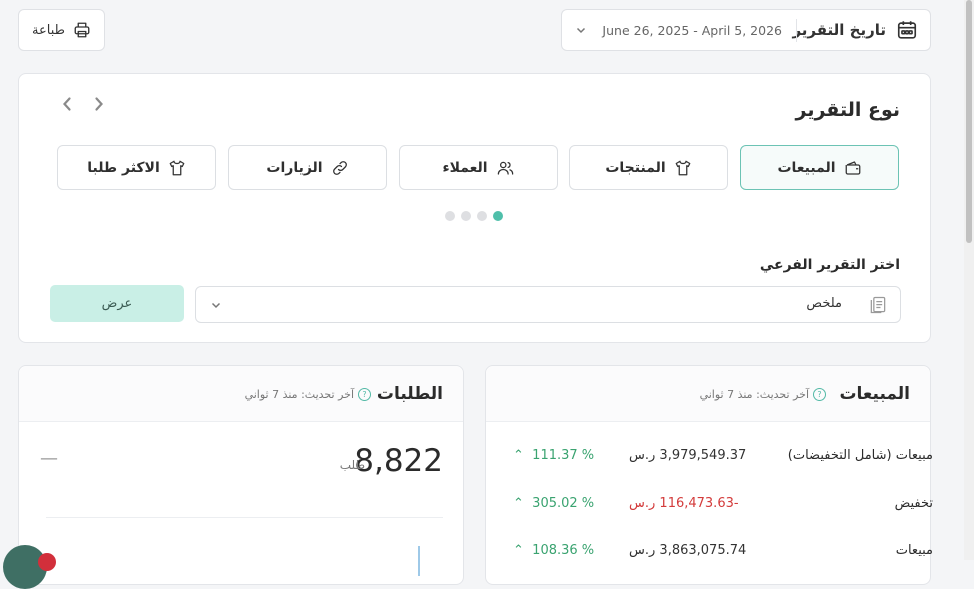 The image size is (974, 589). I want to click on print-button: طباعة, so click(61, 30).